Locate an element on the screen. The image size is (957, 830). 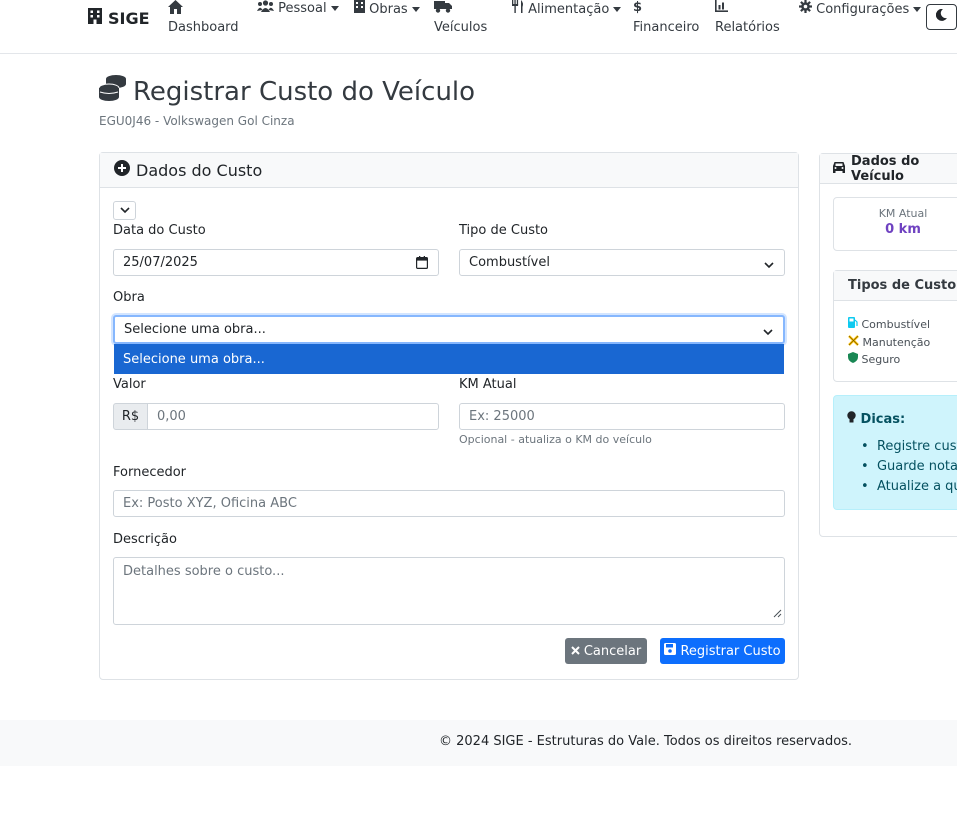
cost-type-label: Seguro is located at coordinates (881, 359).